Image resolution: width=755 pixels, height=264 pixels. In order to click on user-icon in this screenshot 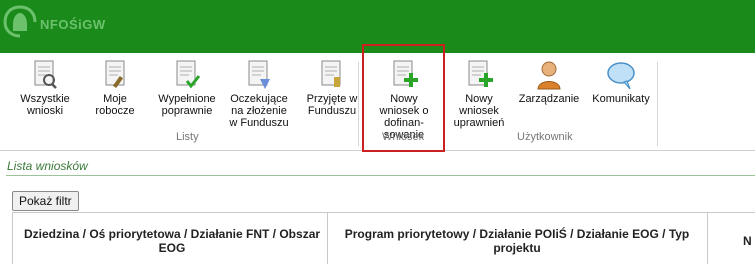, I will do `click(549, 75)`.